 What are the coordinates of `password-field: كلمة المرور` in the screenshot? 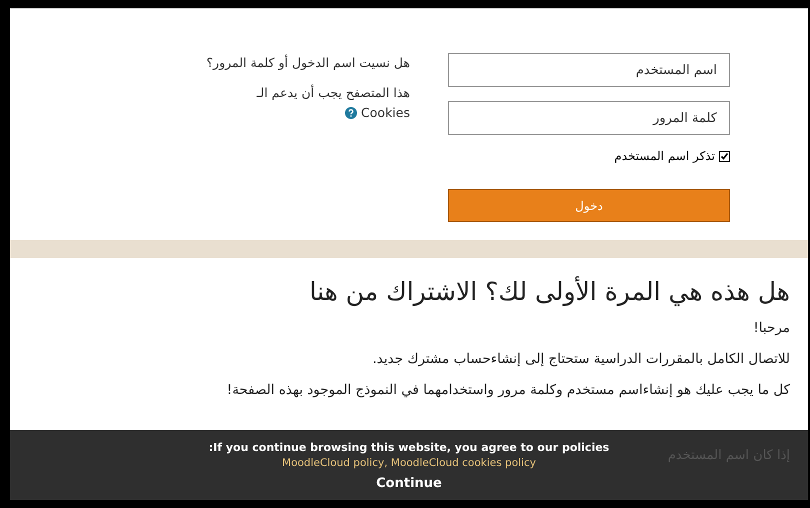 It's located at (589, 118).